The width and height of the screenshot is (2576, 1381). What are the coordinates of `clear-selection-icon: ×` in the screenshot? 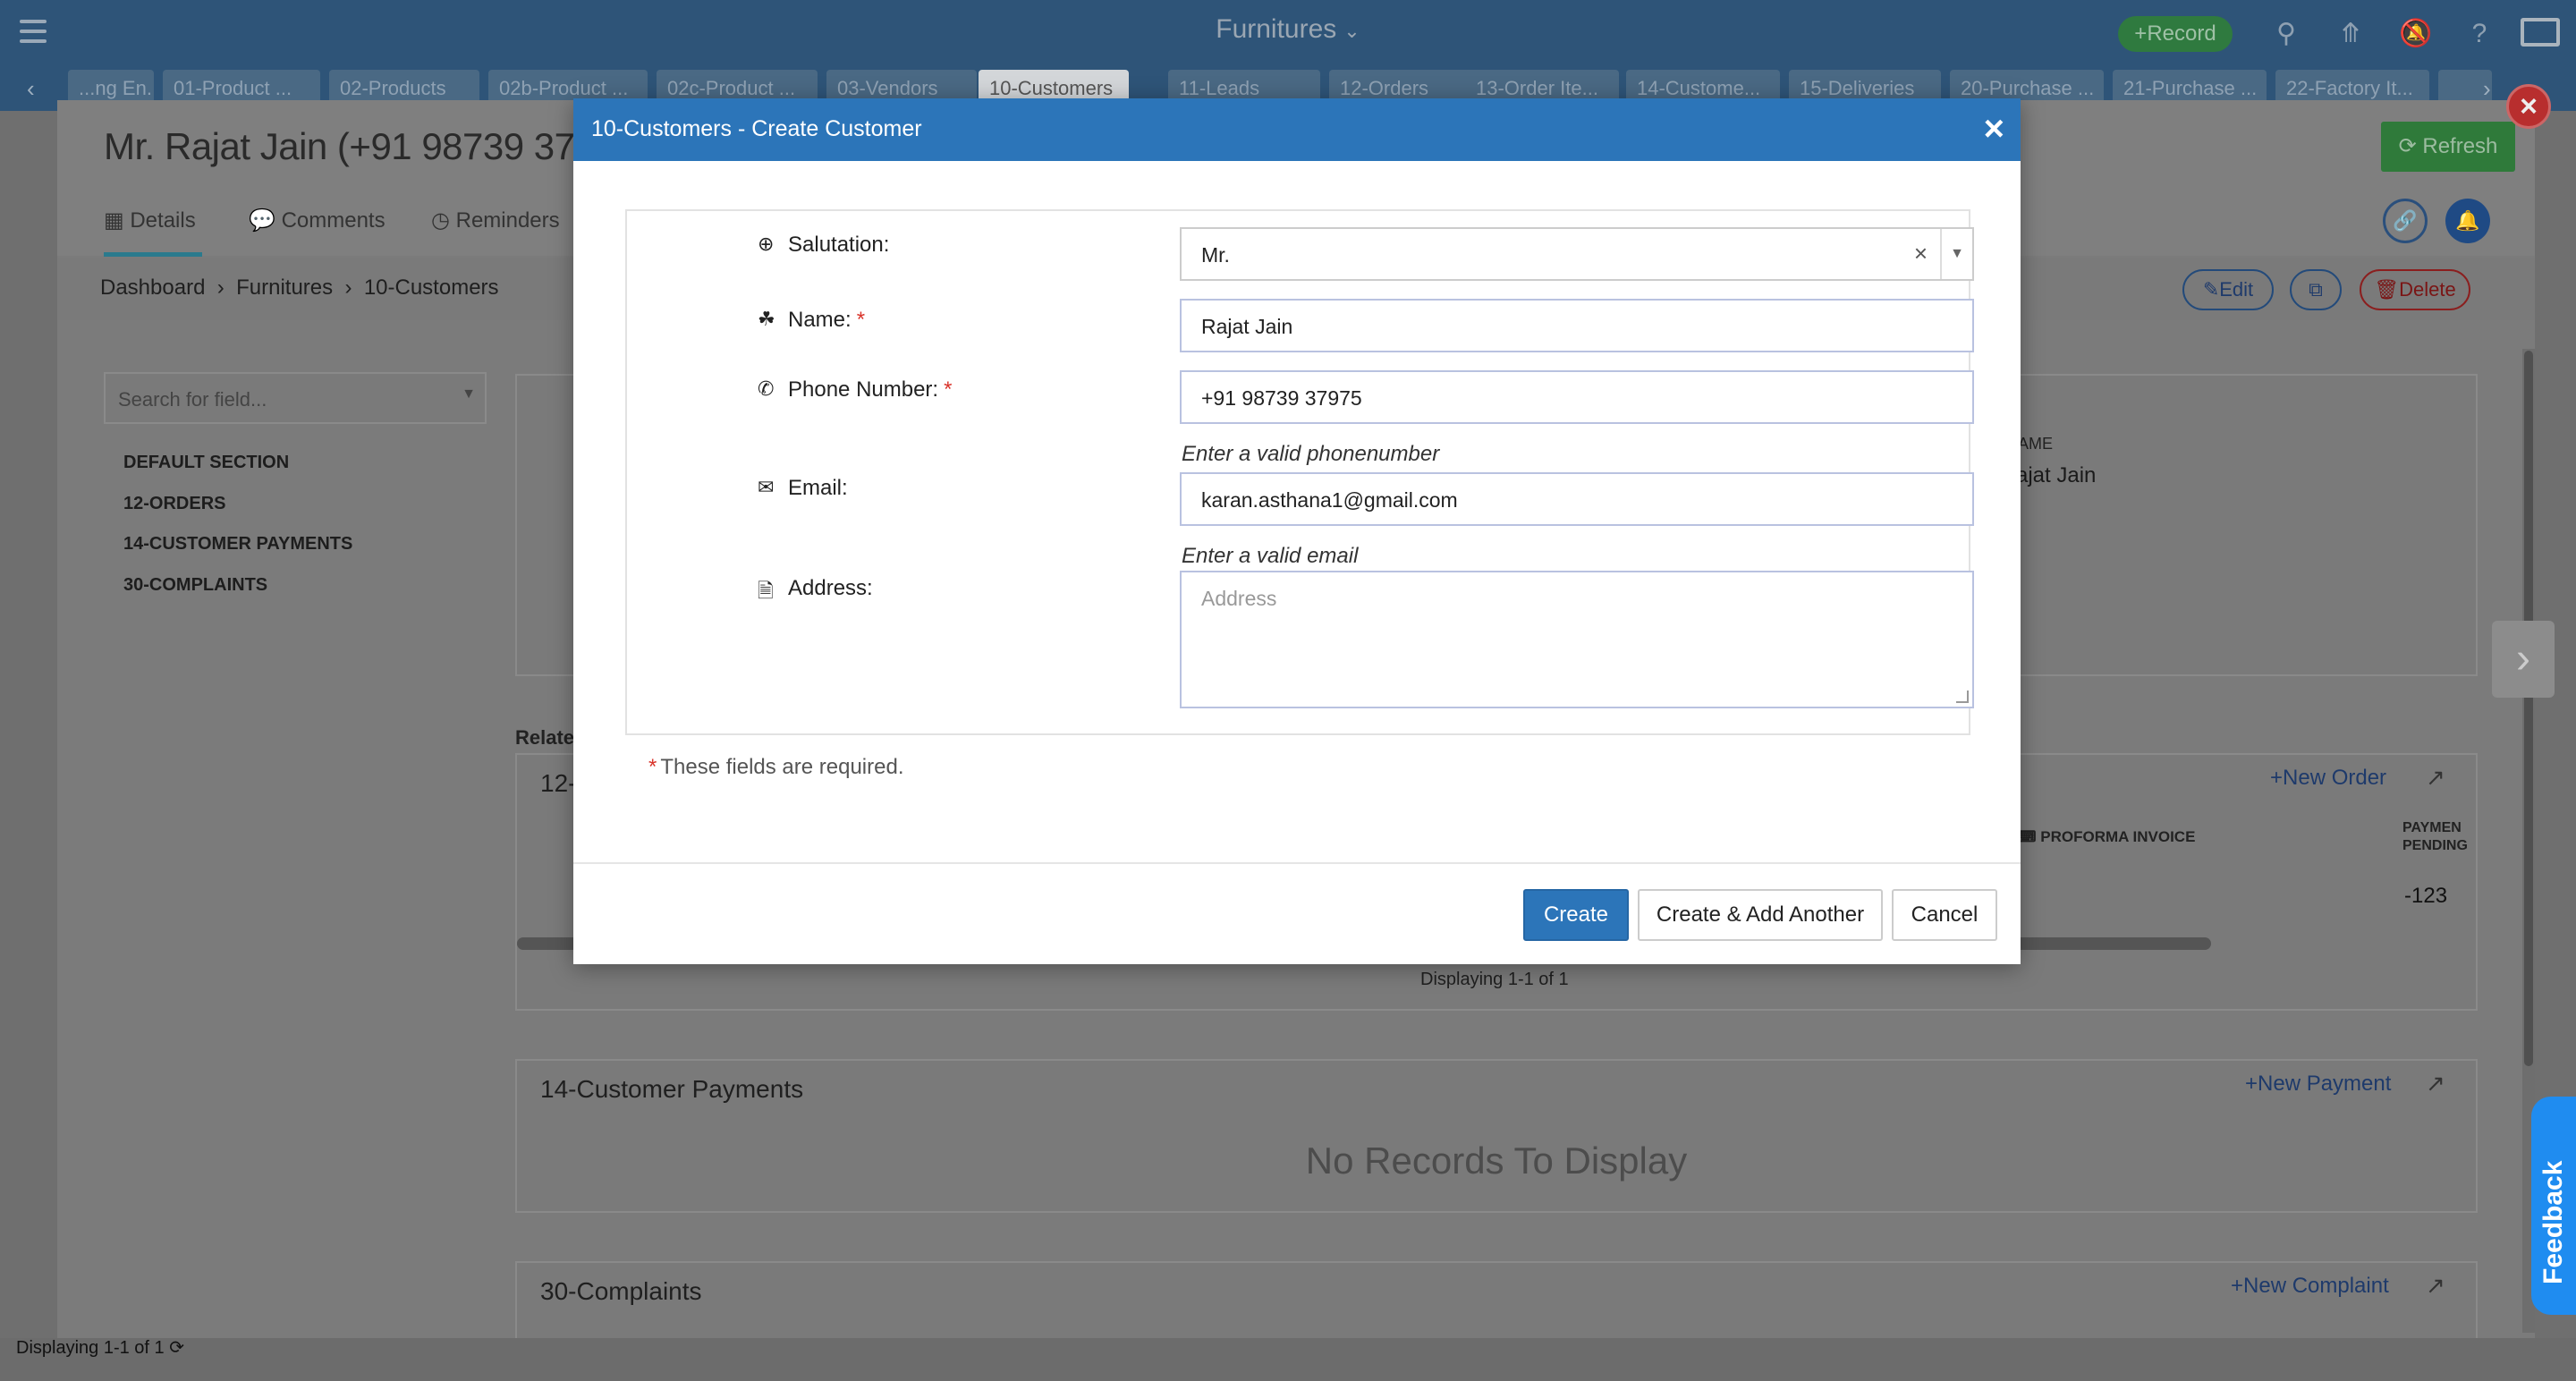 It's located at (1921, 253).